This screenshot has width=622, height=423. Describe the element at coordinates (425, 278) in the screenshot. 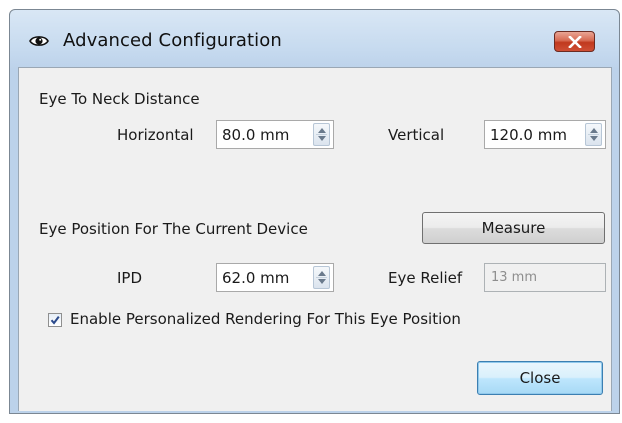

I see `eye-relief-label: Eye Relief` at that location.